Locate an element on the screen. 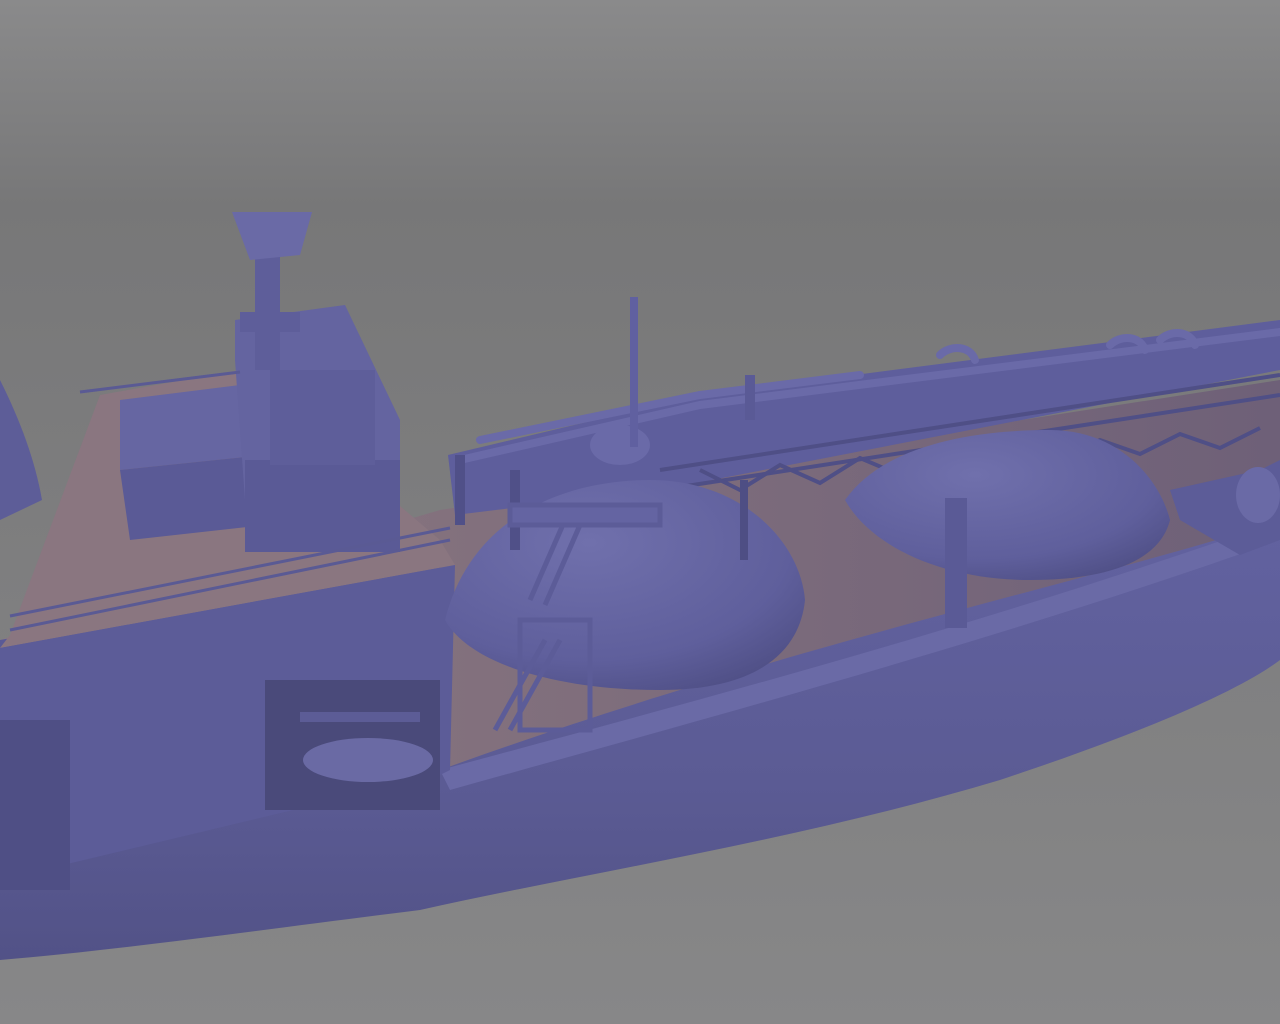 This screenshot has height=1024, width=1280. radar-mast-base is located at coordinates (270, 322).